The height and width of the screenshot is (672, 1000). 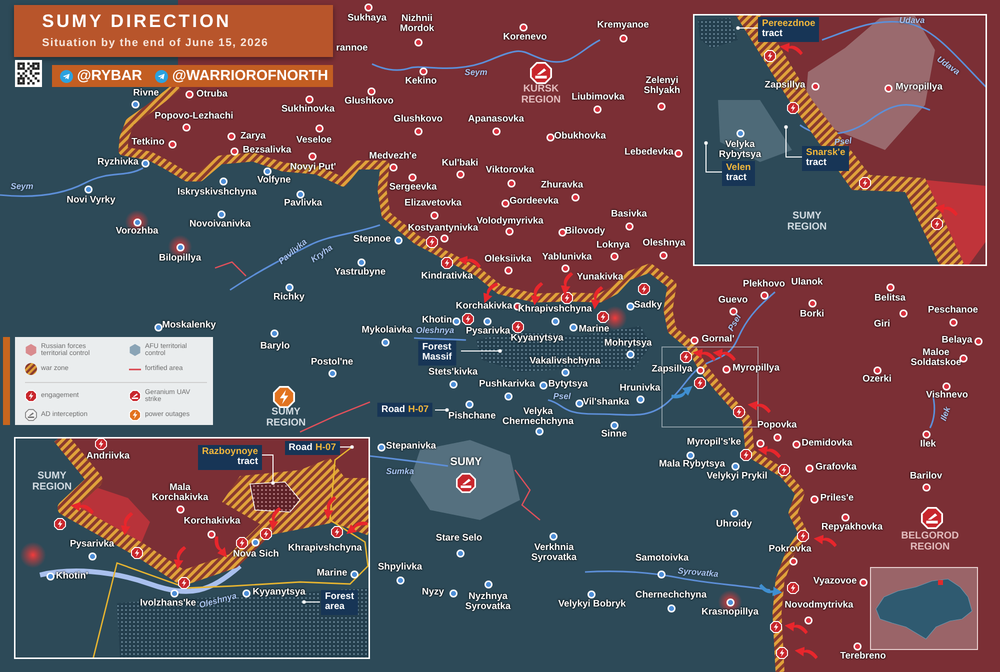 What do you see at coordinates (890, 299) in the screenshot?
I see `place-label: Belitsa` at bounding box center [890, 299].